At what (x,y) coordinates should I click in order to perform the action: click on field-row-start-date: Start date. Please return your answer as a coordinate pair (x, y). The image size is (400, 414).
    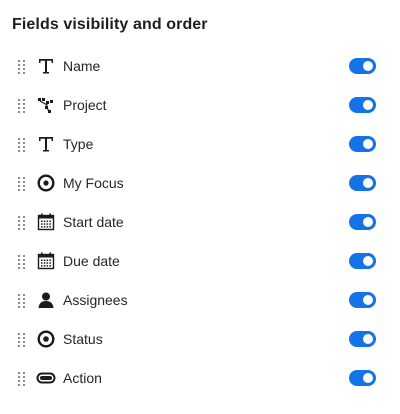
    Looking at the image, I should click on (200, 222).